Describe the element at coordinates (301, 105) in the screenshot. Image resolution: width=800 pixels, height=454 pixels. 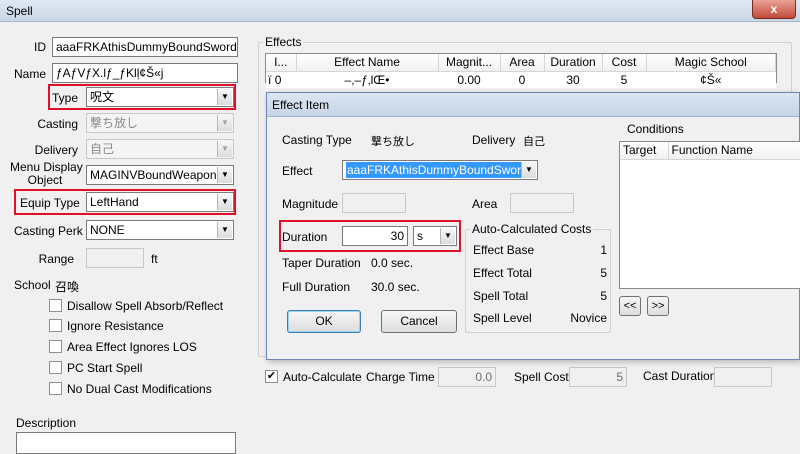
I see `effect-item-title: Effect Item` at that location.